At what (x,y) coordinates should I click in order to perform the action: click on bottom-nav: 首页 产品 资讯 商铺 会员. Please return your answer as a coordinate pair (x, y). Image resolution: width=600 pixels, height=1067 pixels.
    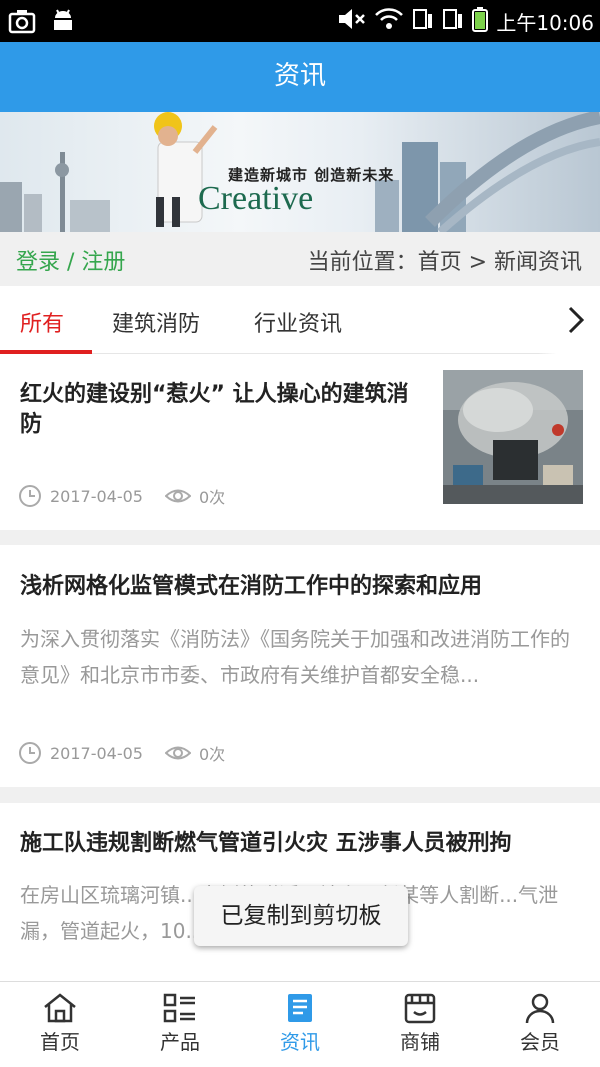
    Looking at the image, I should click on (300, 1024).